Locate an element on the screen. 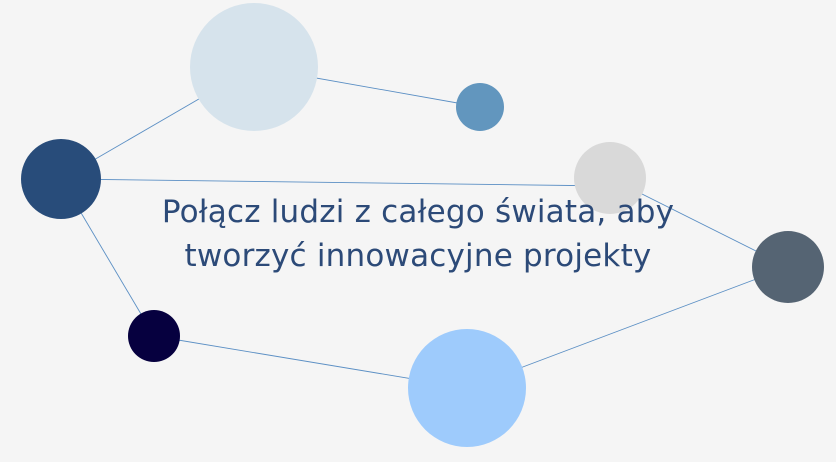 The height and width of the screenshot is (462, 836). headline-line-2: tworzyć innowacyjne projekty is located at coordinates (418, 256).